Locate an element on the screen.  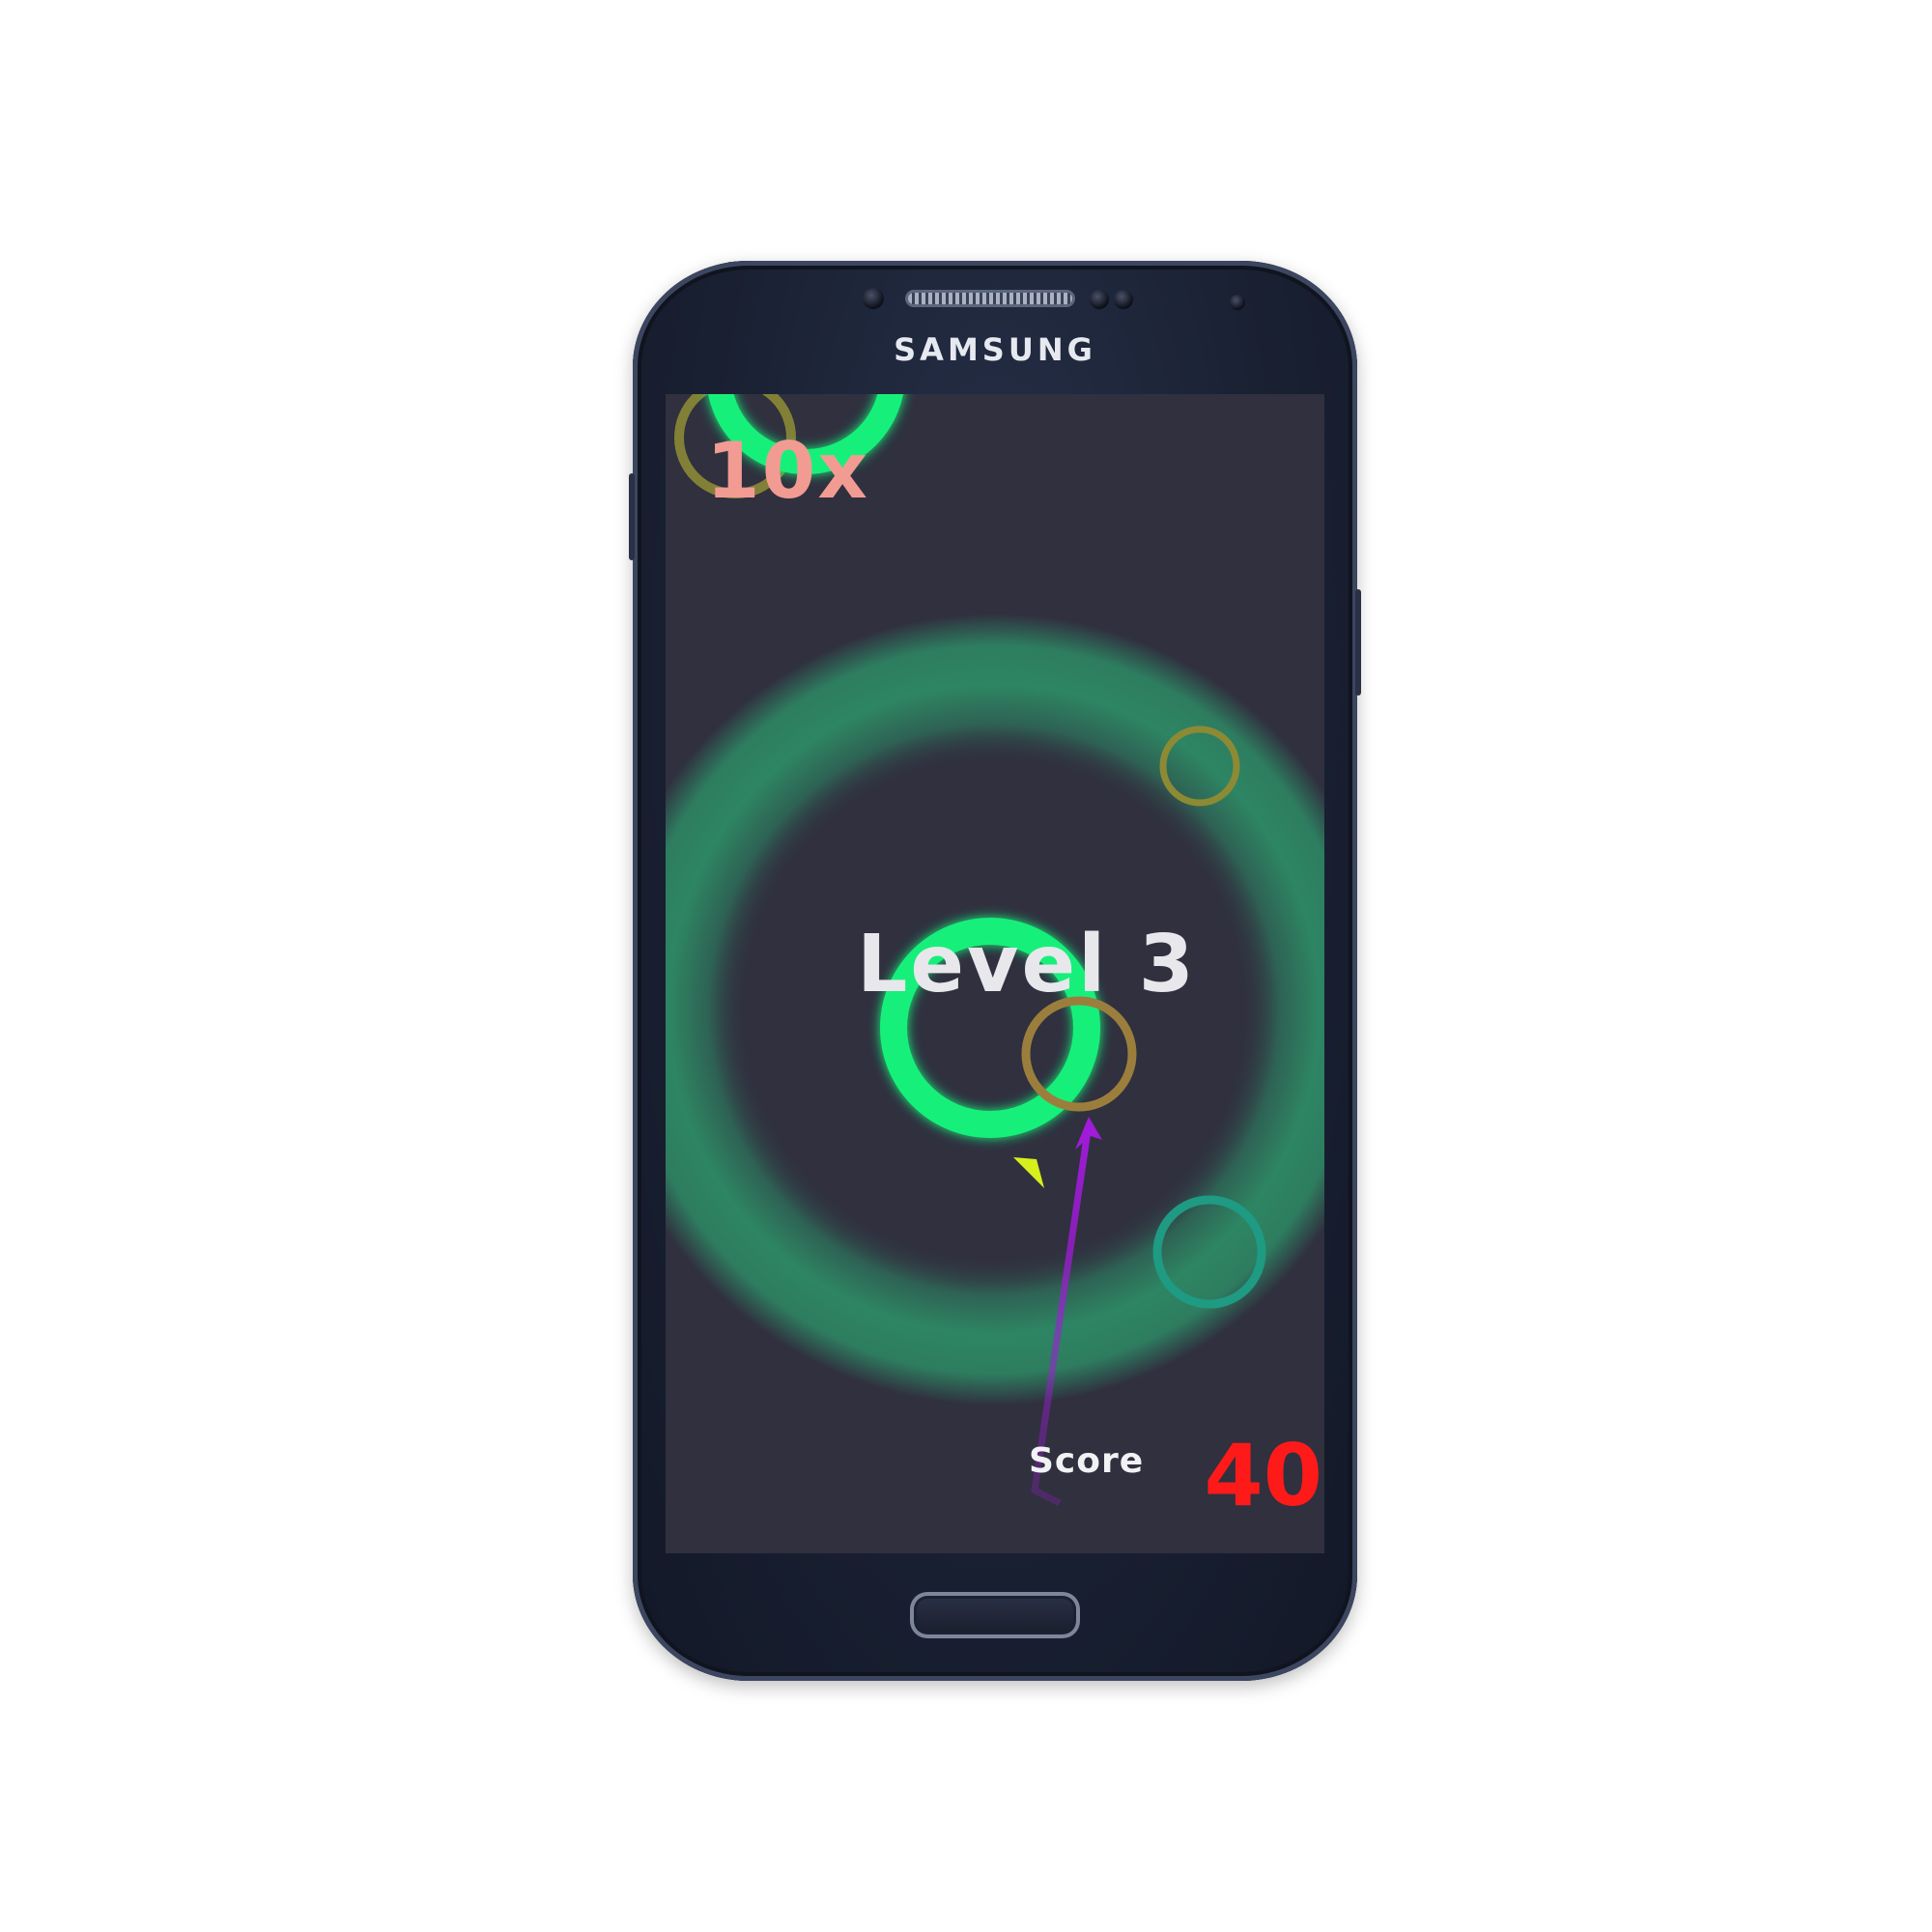
level-title: Level 3 is located at coordinates (1027, 964).